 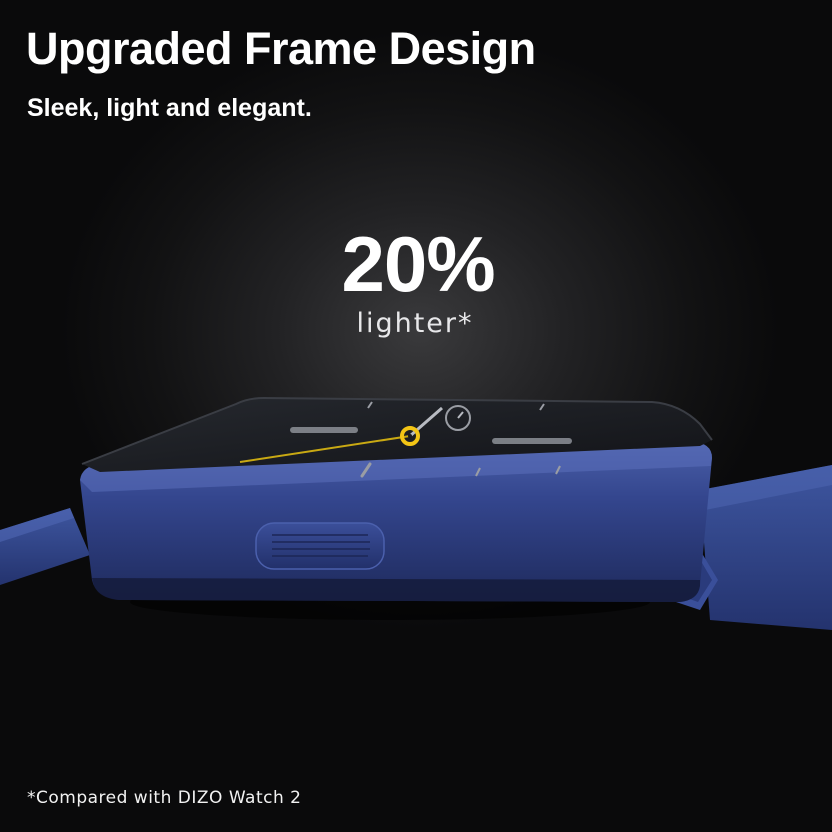 What do you see at coordinates (45, 546) in the screenshot?
I see `left-strap` at bounding box center [45, 546].